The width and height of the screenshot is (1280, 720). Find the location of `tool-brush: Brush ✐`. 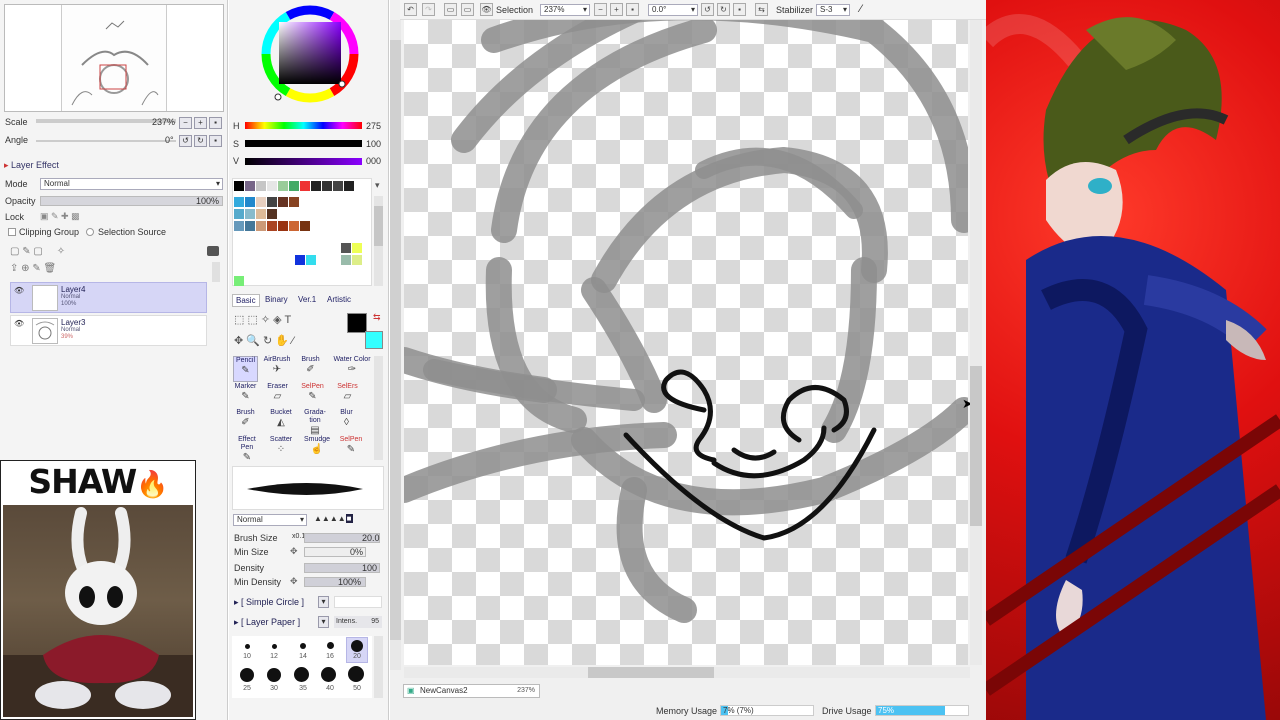

tool-brush: Brush ✐ is located at coordinates (310, 369).